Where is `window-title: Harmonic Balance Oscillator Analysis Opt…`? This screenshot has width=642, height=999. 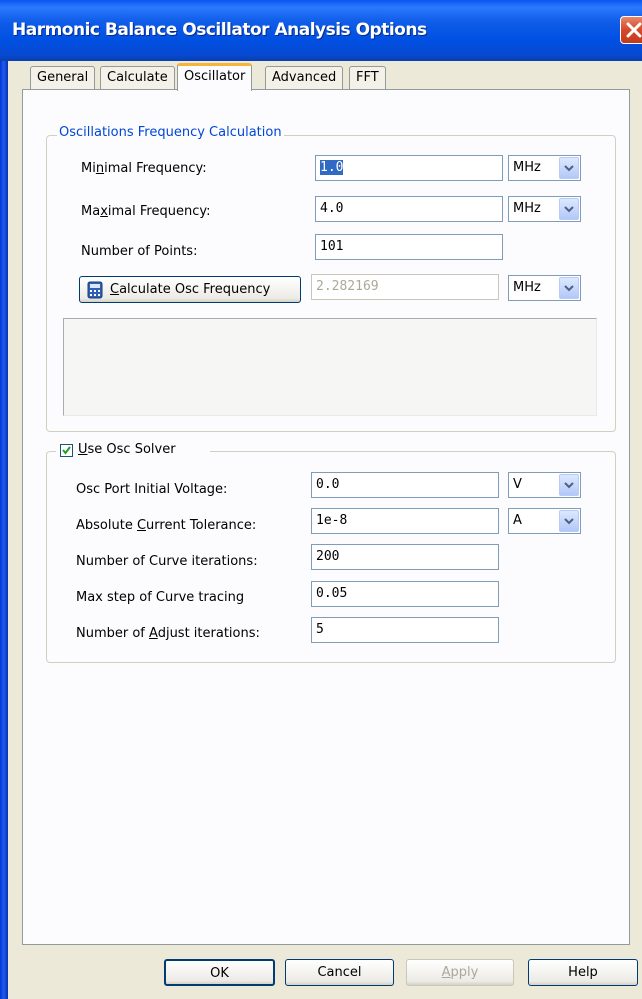
window-title: Harmonic Balance Oscillator Analysis Opt… is located at coordinates (219, 30).